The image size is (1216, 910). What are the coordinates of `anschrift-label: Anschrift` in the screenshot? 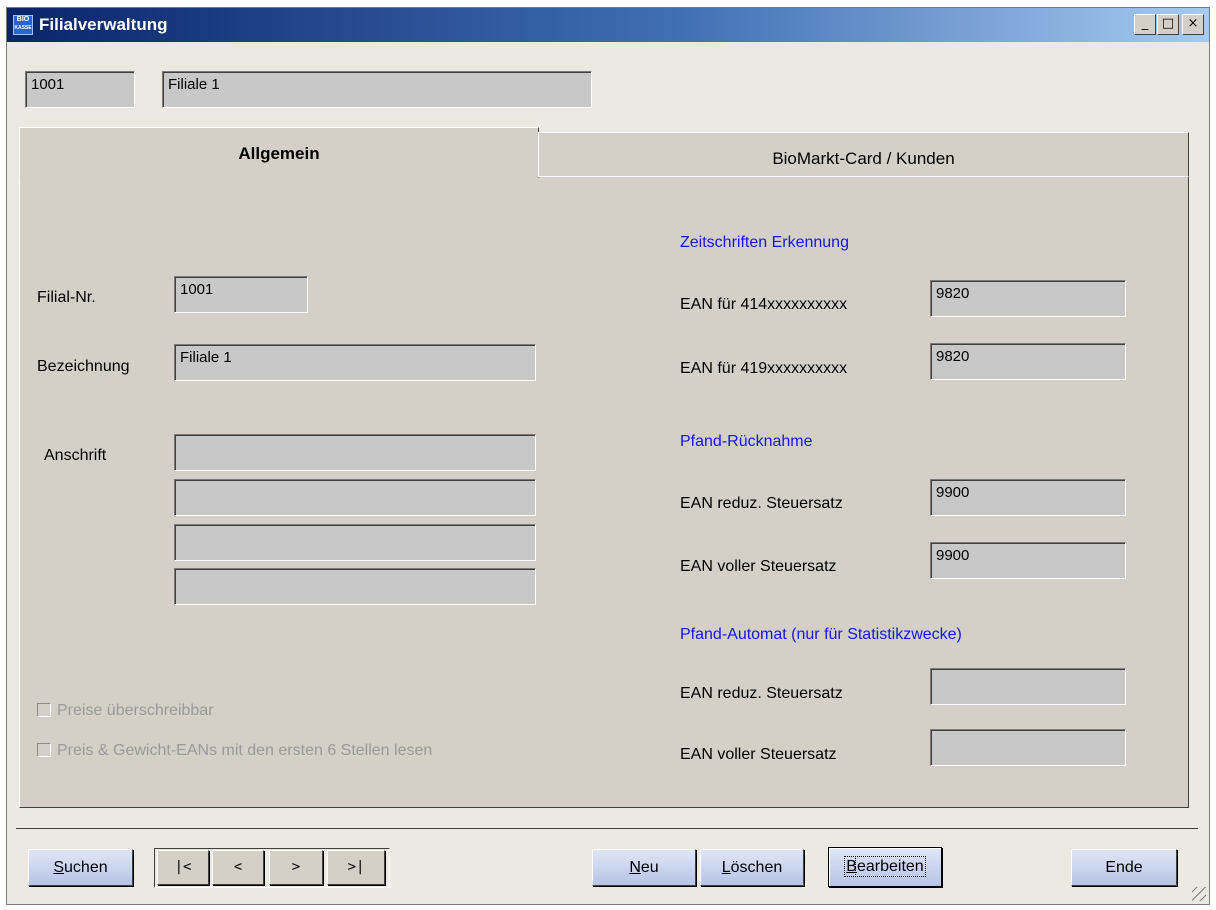 It's located at (75, 455).